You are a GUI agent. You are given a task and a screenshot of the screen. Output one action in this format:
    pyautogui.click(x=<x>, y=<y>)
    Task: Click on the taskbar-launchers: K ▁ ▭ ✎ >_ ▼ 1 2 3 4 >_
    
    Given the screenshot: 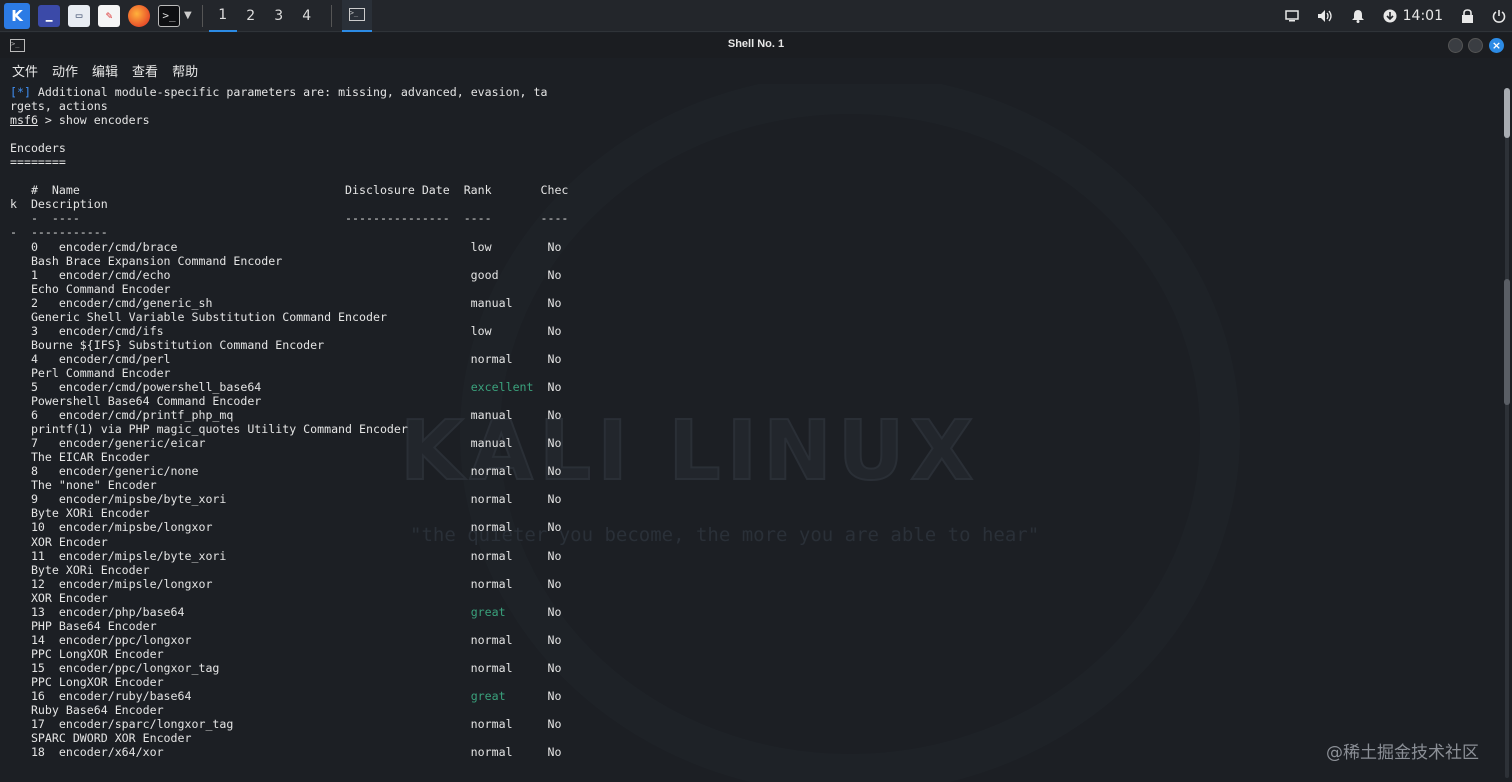 What is the action you would take?
    pyautogui.click(x=186, y=16)
    